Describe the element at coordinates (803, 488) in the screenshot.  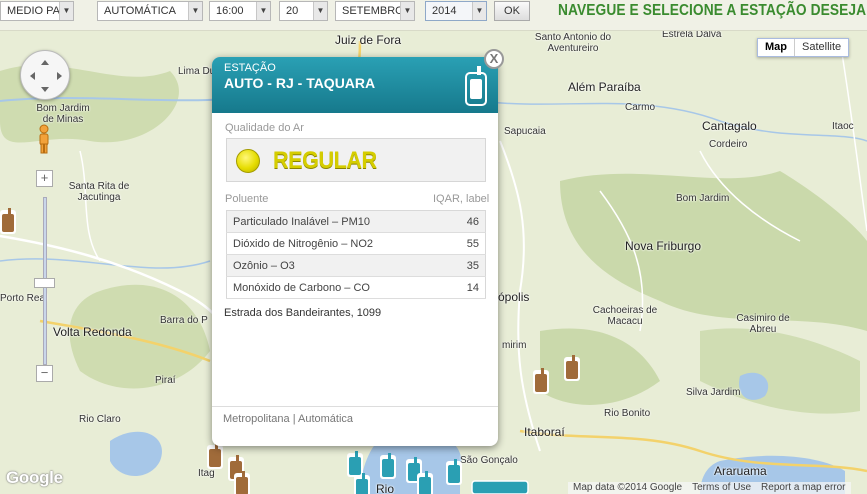
I see `report-map-error-link: Report a map error` at that location.